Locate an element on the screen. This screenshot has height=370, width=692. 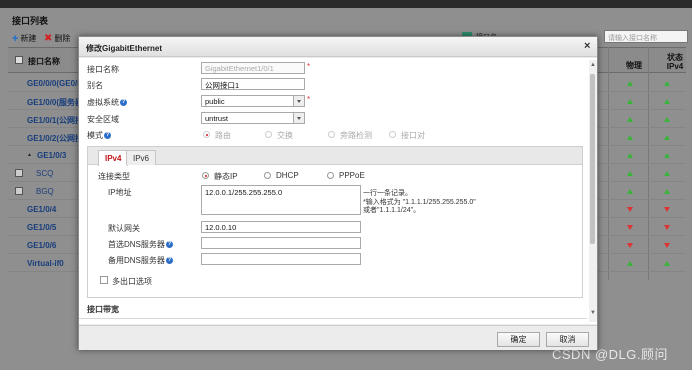
interface-name-link: GE1/0/3 is located at coordinates (51, 155).